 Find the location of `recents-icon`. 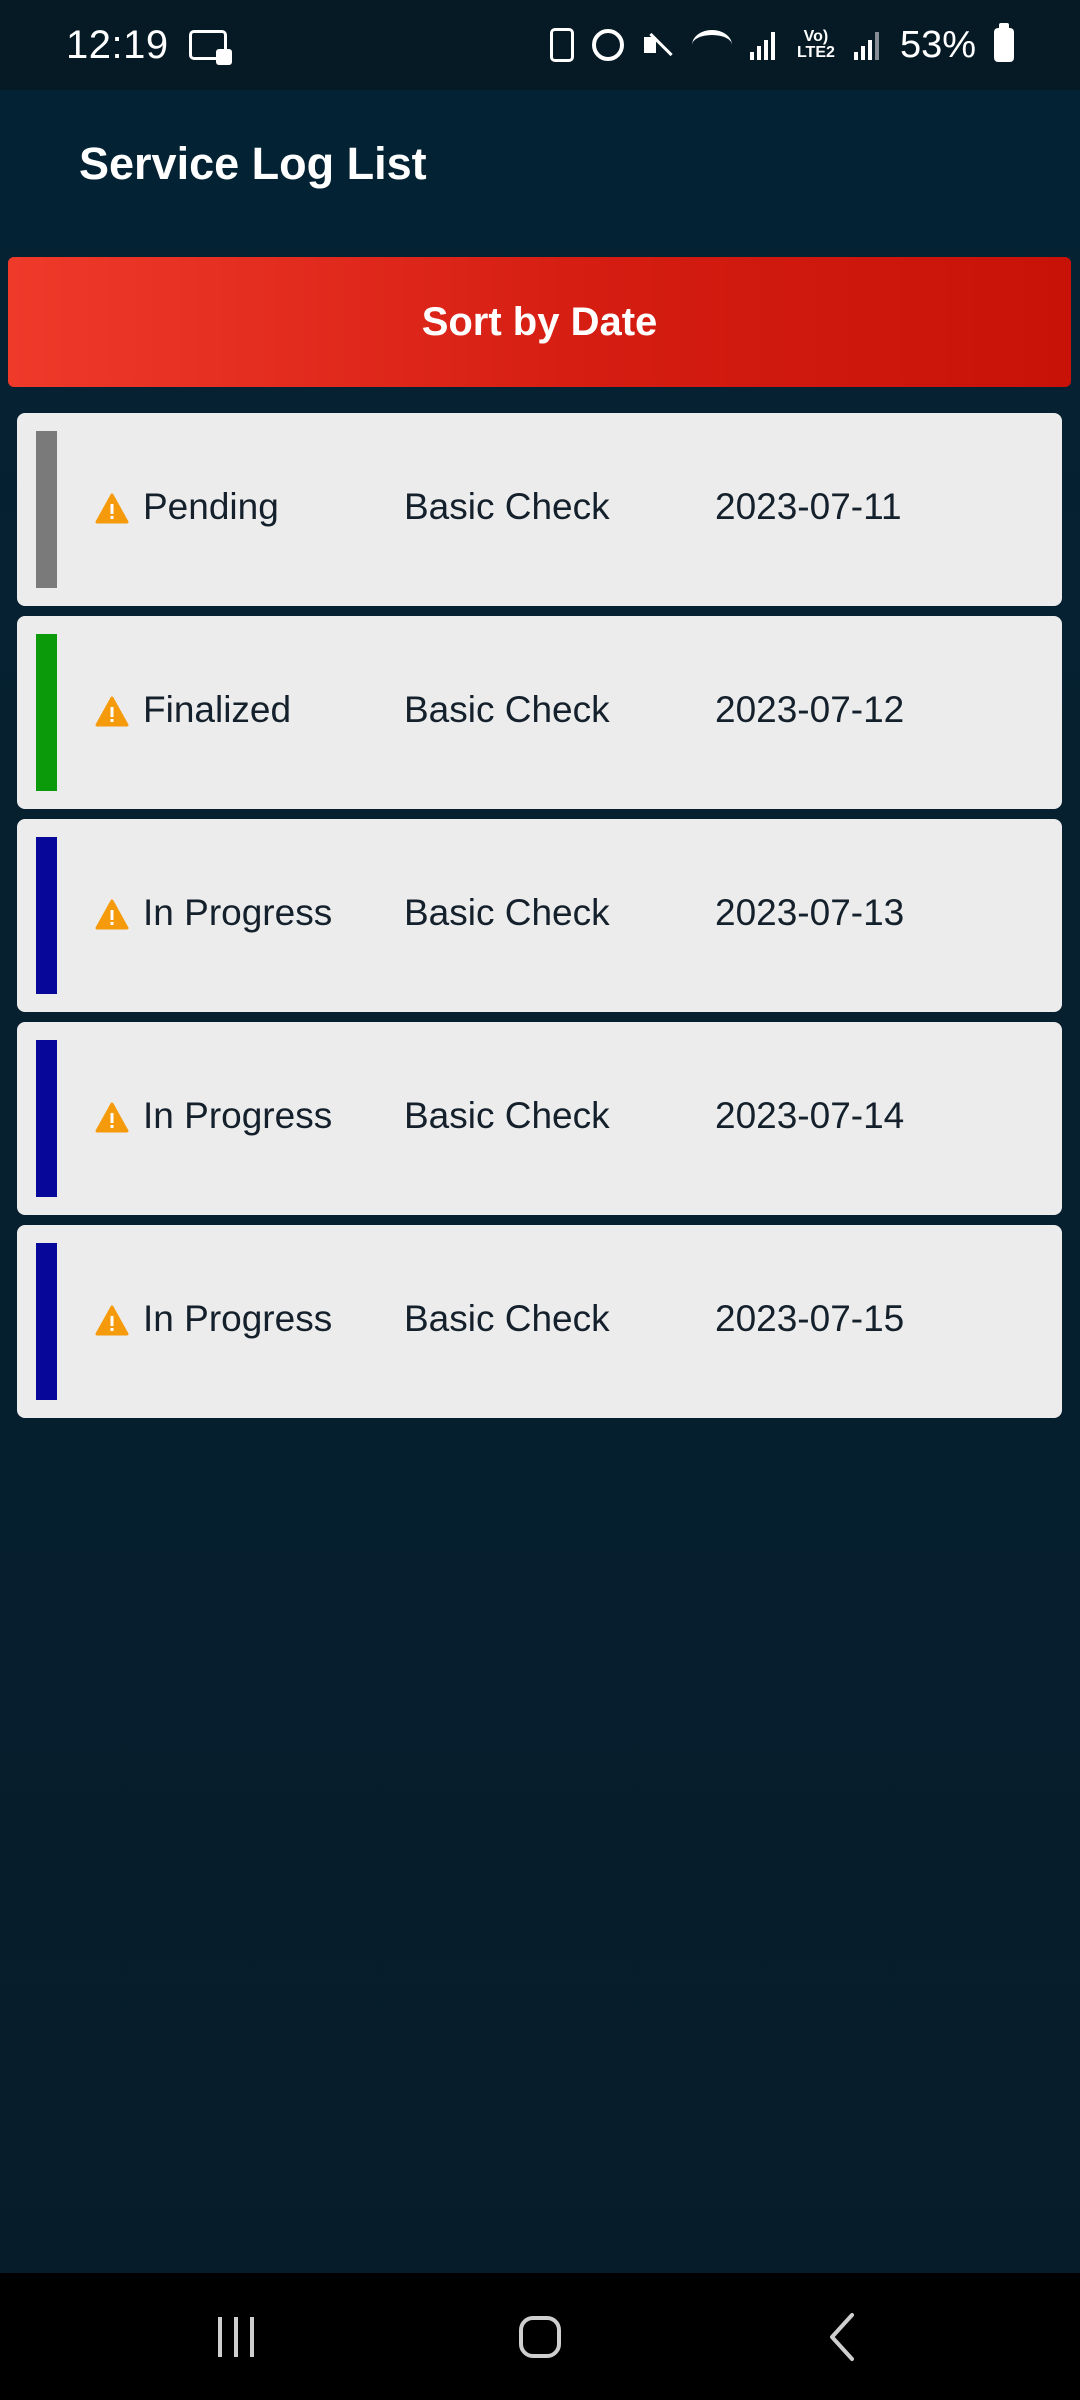

recents-icon is located at coordinates (236, 2337).